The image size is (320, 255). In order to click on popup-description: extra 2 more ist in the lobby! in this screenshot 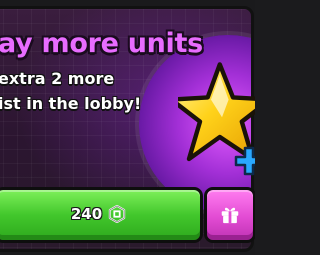, I will do `click(70, 91)`.